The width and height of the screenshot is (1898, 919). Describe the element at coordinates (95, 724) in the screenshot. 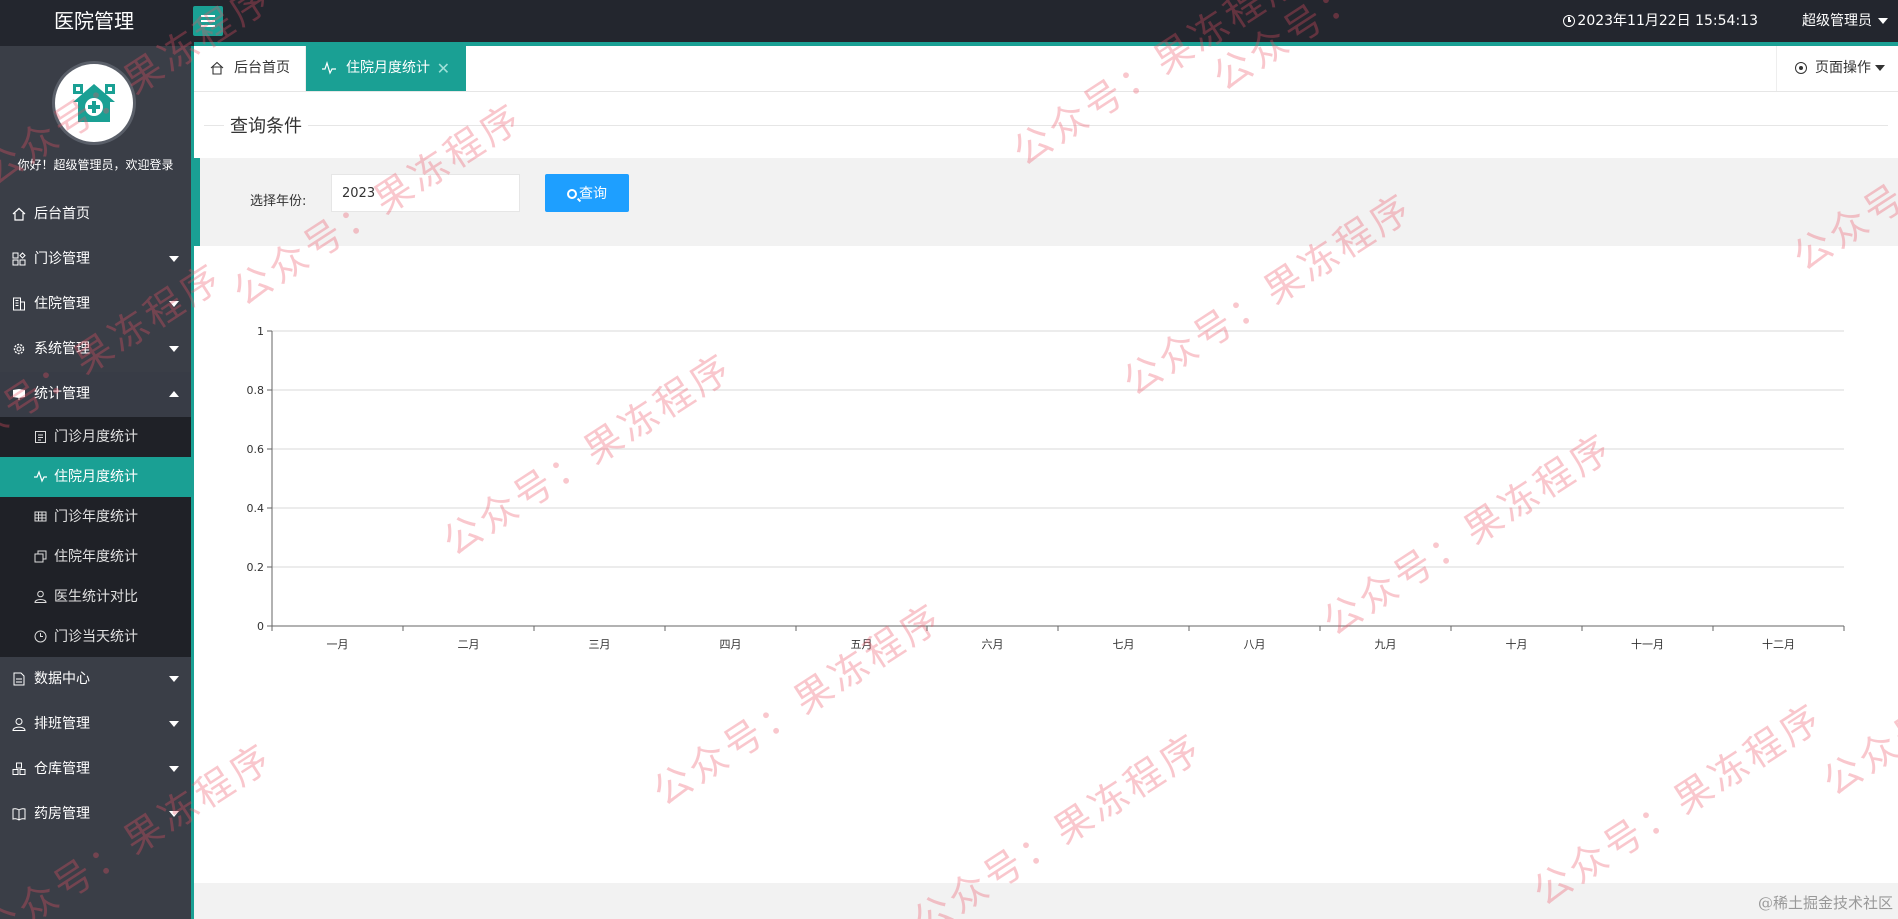

I see `sidebar-item-scheduling: 排班管理` at that location.